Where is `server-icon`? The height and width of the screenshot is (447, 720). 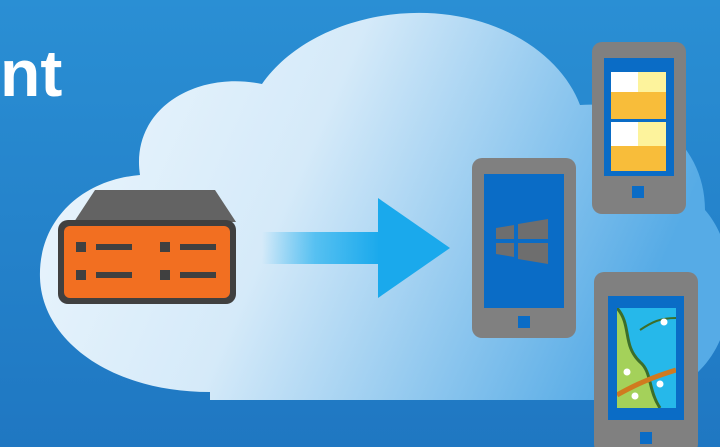
server-icon is located at coordinates (147, 247).